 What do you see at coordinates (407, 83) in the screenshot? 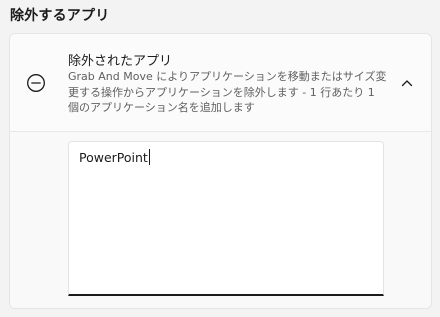
I see `chevron-up-icon` at bounding box center [407, 83].